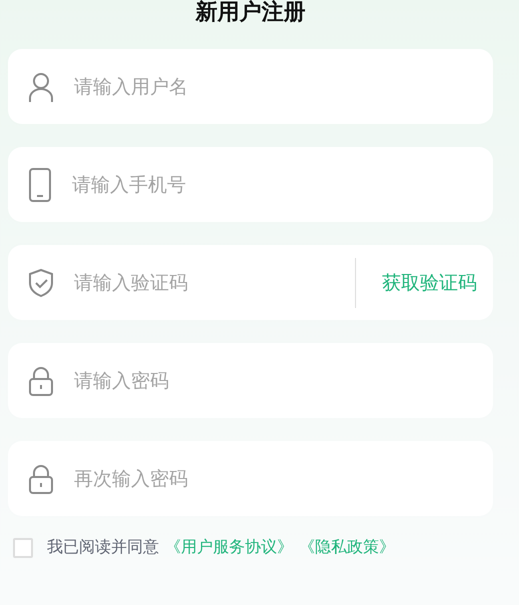  I want to click on input-field: 再次输入密码, so click(250, 478).